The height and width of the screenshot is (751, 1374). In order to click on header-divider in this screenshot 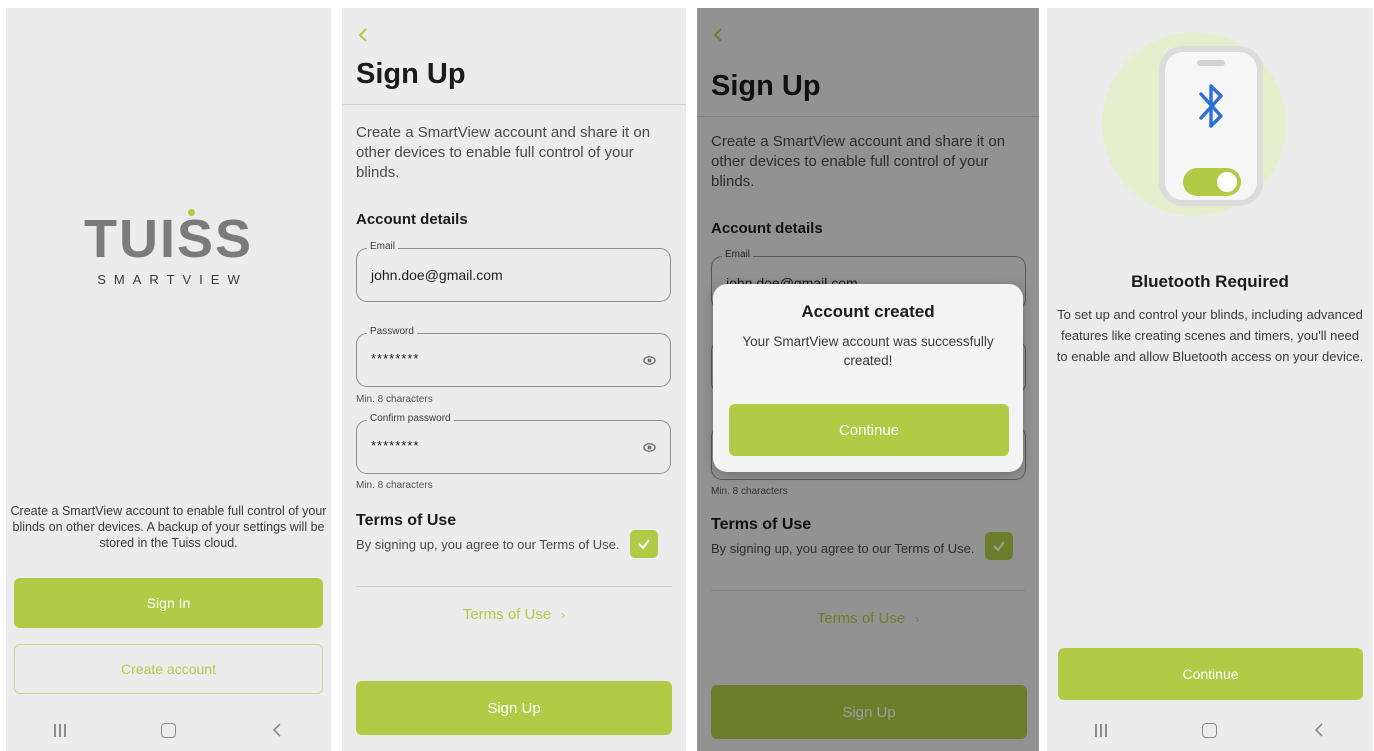, I will do `click(514, 104)`.